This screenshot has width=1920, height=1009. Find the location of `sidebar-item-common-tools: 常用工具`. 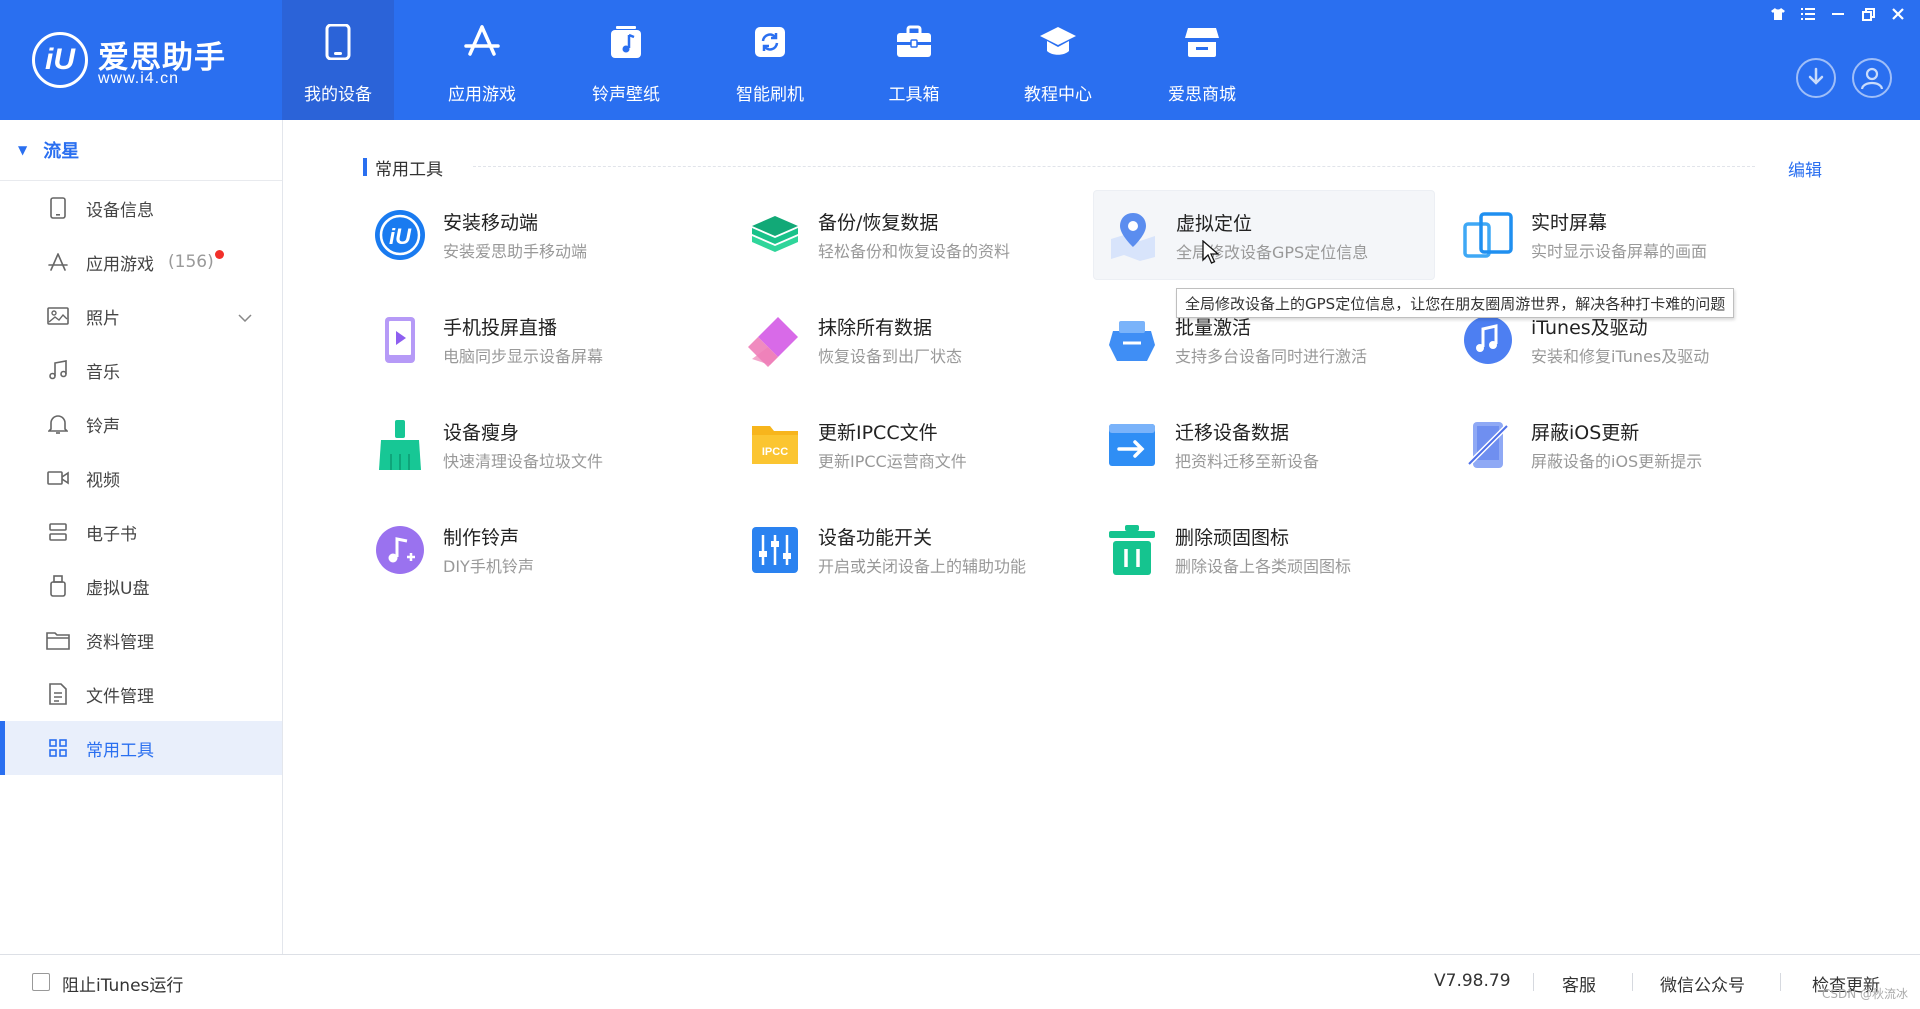

sidebar-item-common-tools: 常用工具 is located at coordinates (141, 748).